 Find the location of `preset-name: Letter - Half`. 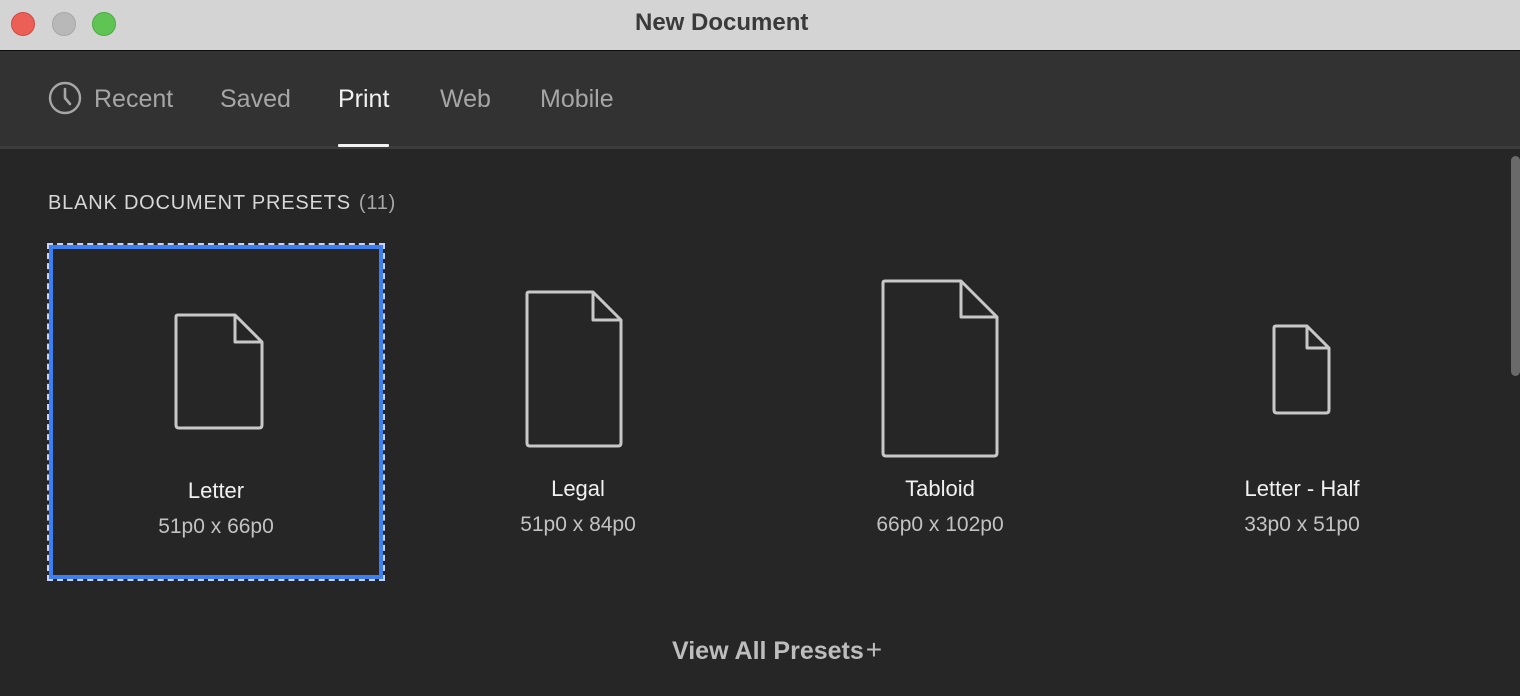

preset-name: Letter - Half is located at coordinates (1302, 488).